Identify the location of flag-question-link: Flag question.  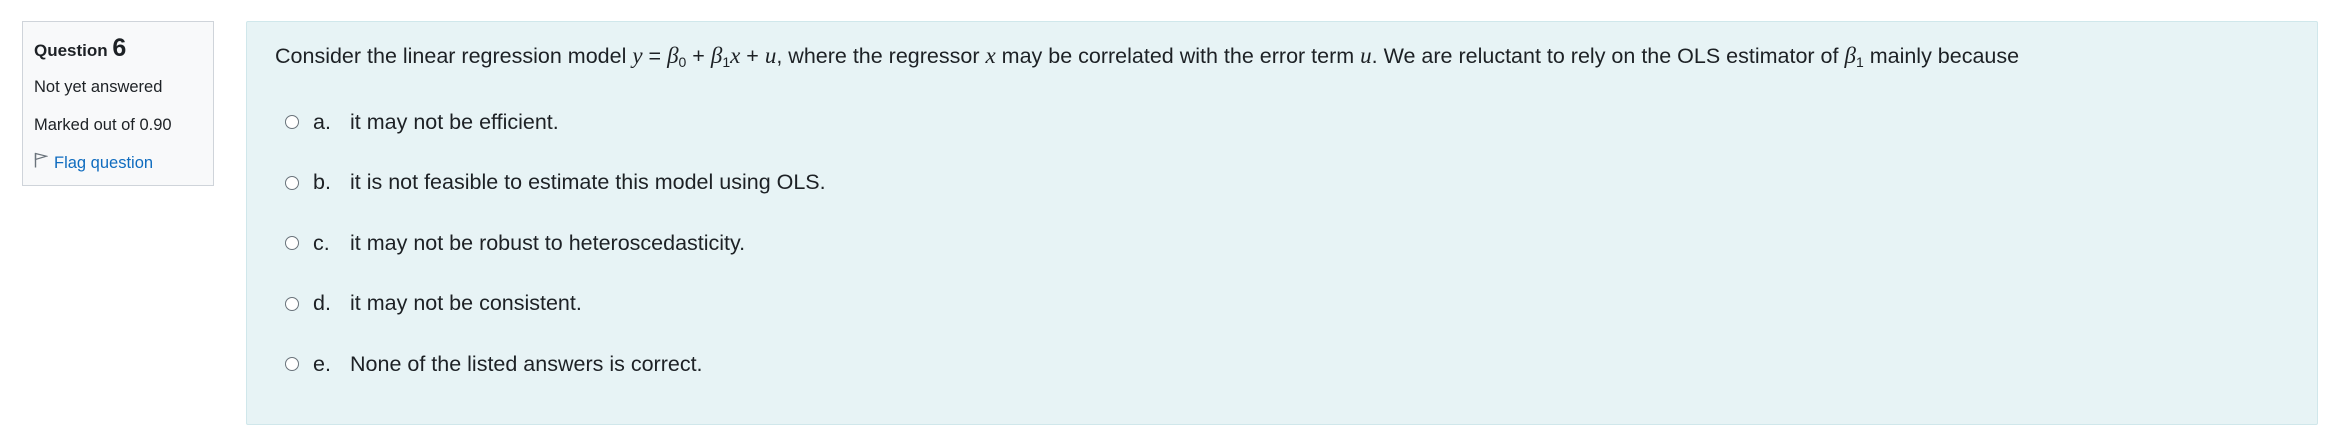
(118, 163).